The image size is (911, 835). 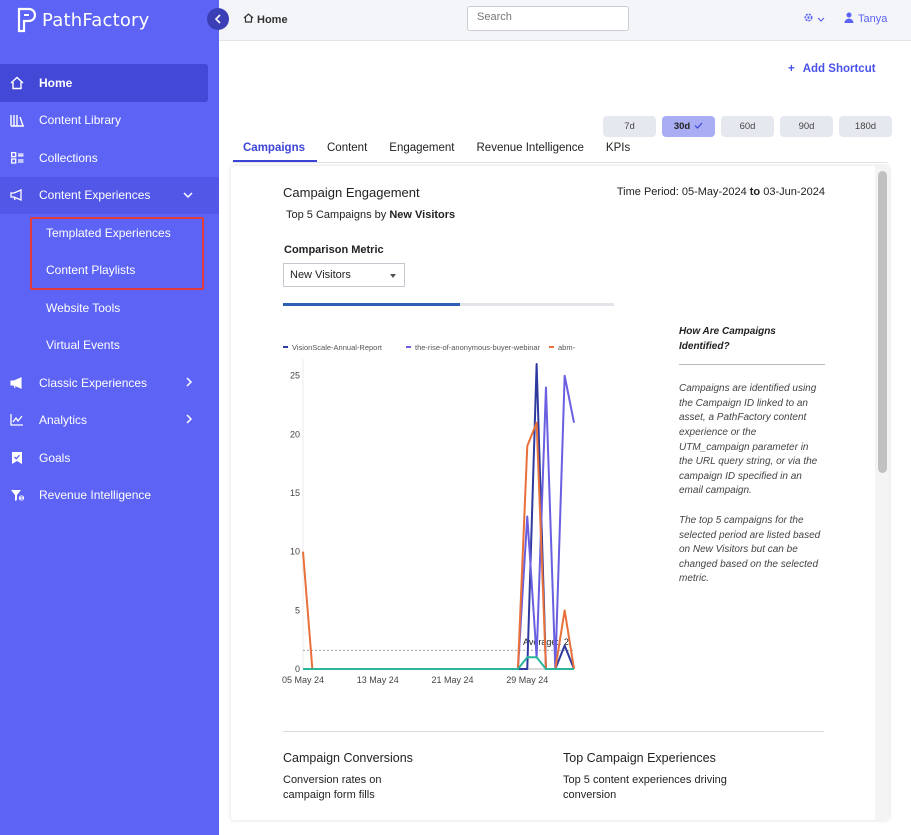 I want to click on y-tick-label: 25, so click(x=295, y=376).